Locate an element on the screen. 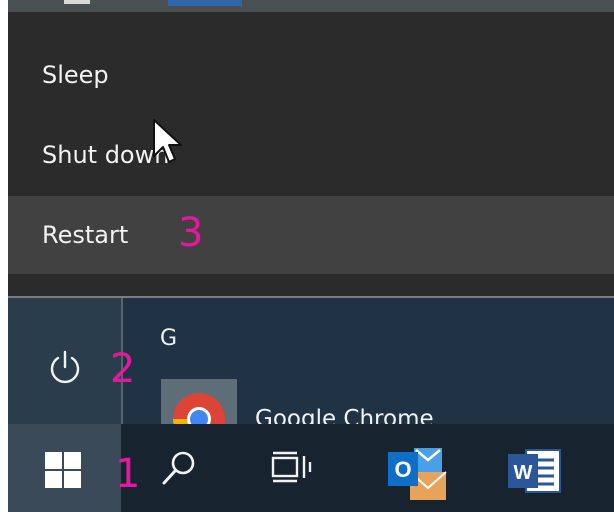 This screenshot has height=512, width=614. chrome-app-label: Google Chrome is located at coordinates (344, 414).